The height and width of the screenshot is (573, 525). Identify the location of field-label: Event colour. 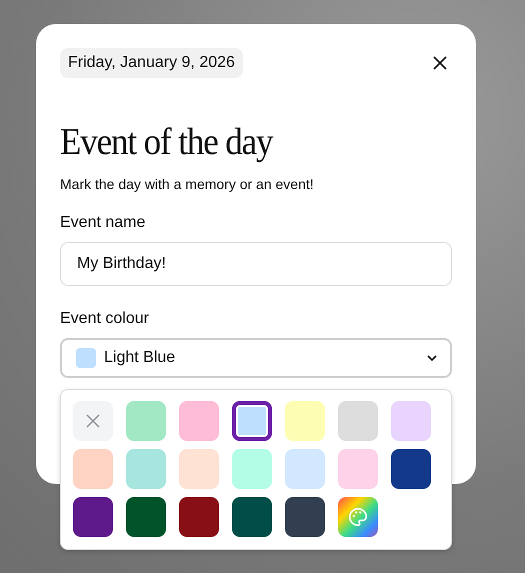
(105, 319).